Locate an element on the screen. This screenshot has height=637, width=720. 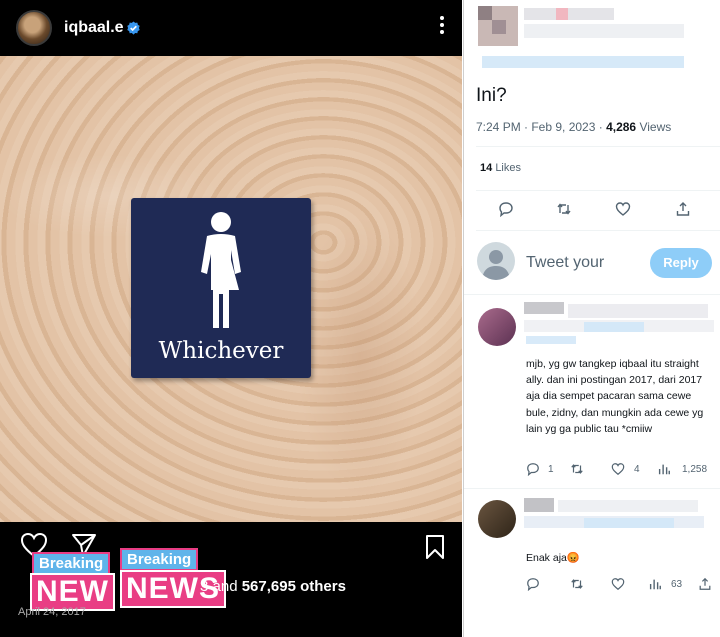
views-count: 63 is located at coordinates (677, 584).